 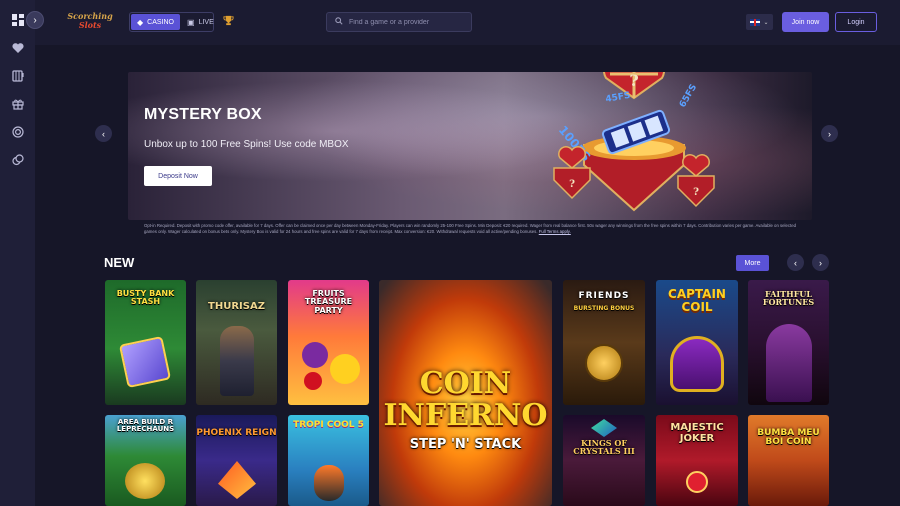 I want to click on game-tile: BUMBA MEU BOI COIN, so click(x=788, y=460).